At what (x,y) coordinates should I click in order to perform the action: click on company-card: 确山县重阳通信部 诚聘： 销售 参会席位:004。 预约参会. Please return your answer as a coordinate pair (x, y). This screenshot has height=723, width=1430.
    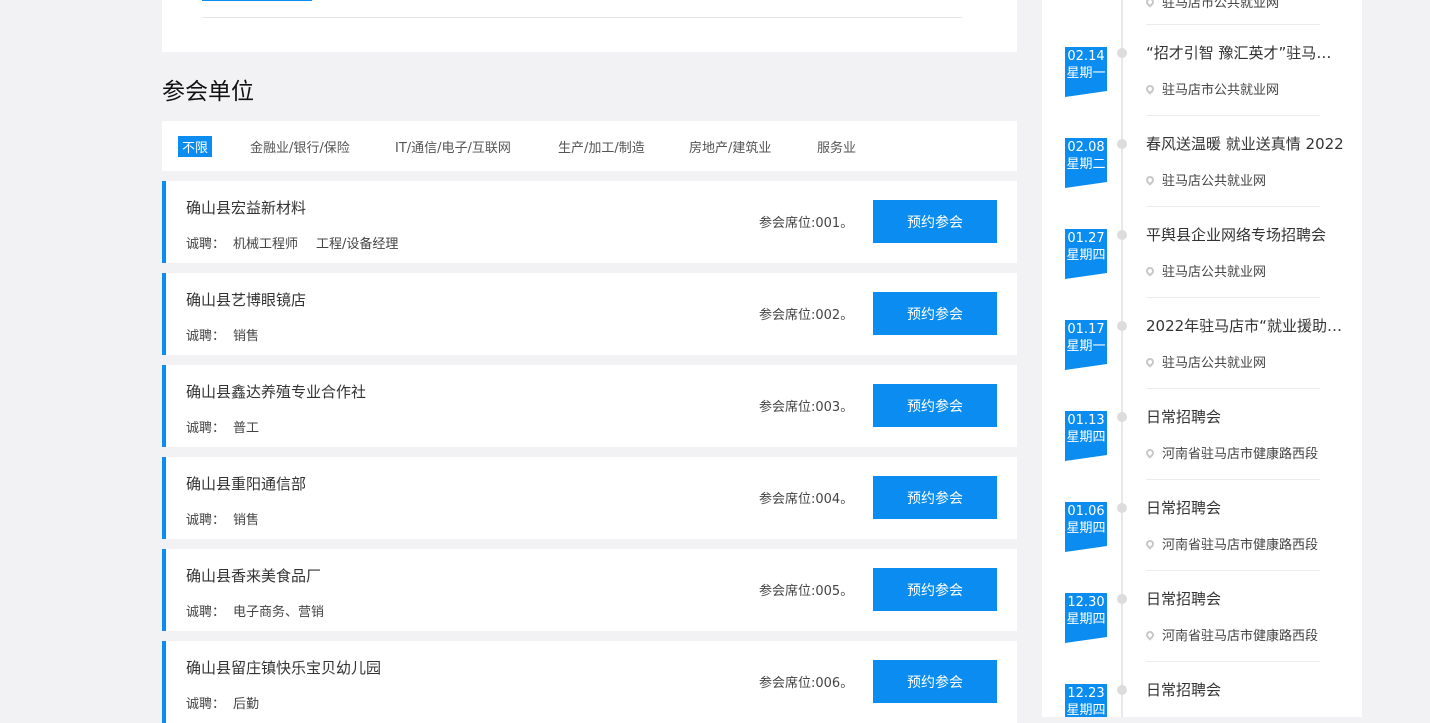
    Looking at the image, I should click on (589, 498).